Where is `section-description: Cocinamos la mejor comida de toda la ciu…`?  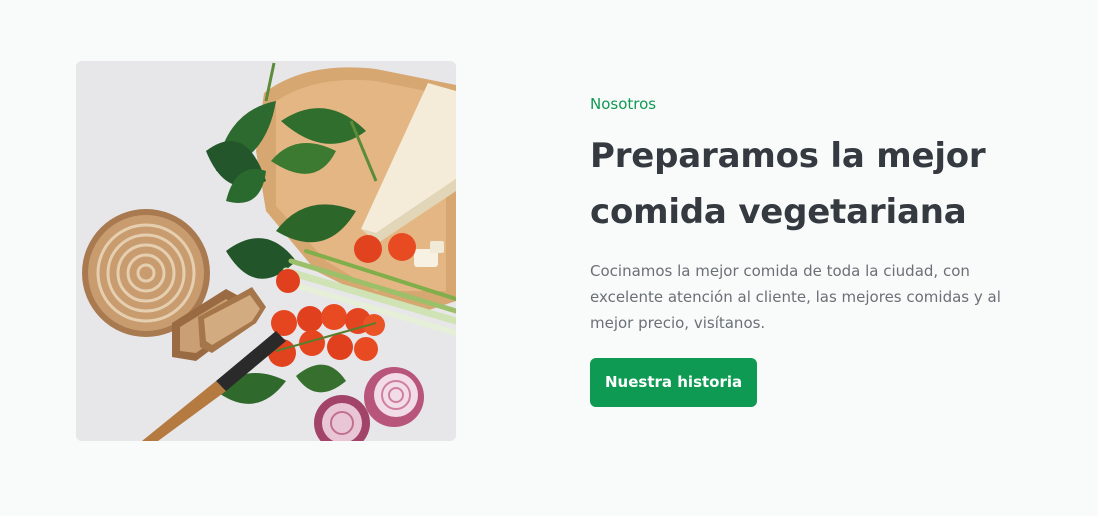 section-description: Cocinamos la mejor comida de toda la ciu… is located at coordinates (795, 297).